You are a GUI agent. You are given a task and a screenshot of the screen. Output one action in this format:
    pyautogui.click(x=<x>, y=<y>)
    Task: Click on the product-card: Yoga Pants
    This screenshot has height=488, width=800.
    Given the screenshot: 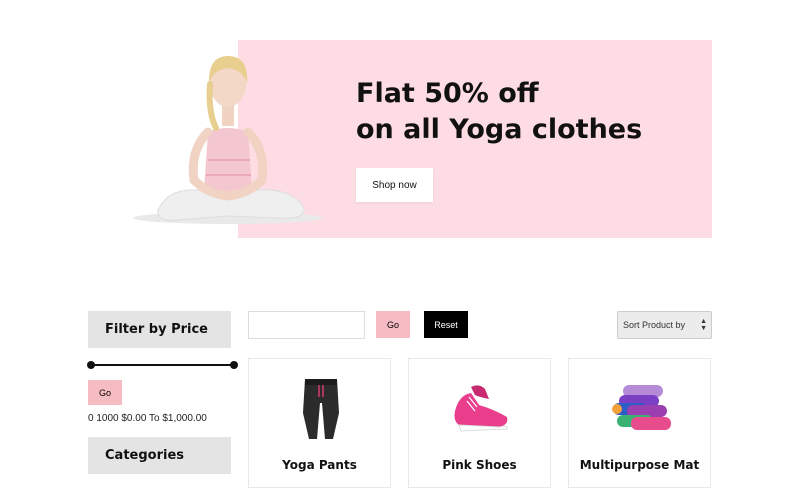 What is the action you would take?
    pyautogui.click(x=319, y=423)
    